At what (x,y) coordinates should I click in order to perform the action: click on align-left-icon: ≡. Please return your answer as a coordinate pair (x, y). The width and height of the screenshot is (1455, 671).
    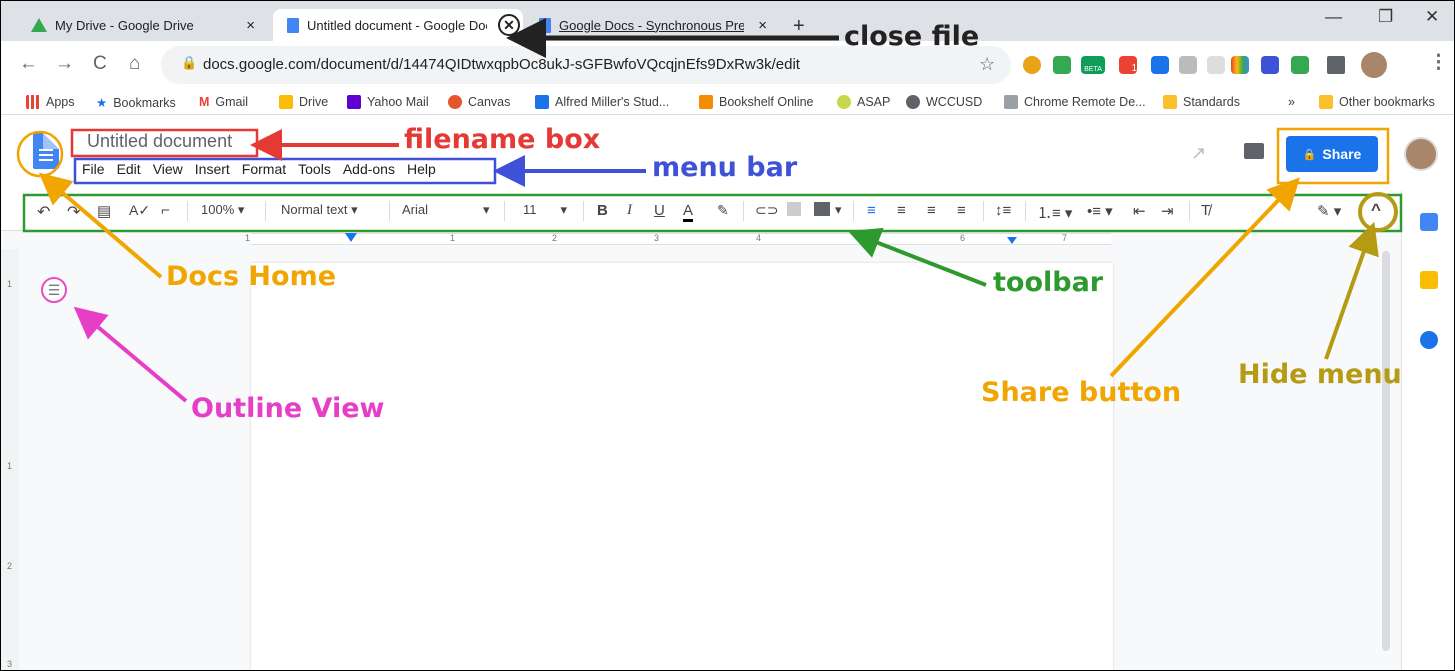
    Looking at the image, I should click on (871, 210).